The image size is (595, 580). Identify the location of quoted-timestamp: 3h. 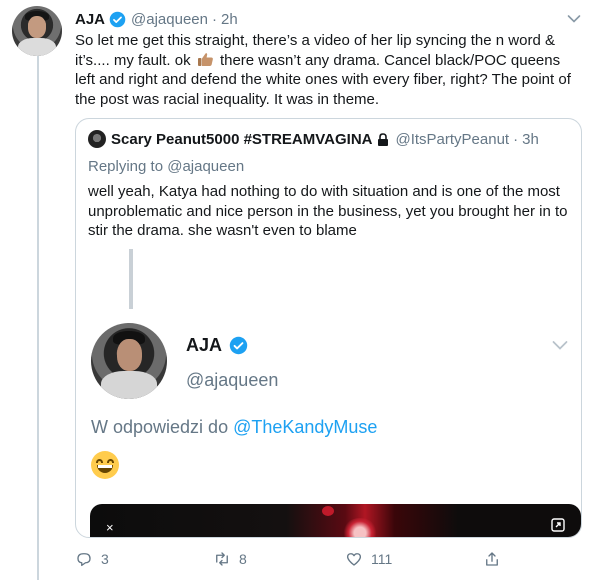
(530, 139).